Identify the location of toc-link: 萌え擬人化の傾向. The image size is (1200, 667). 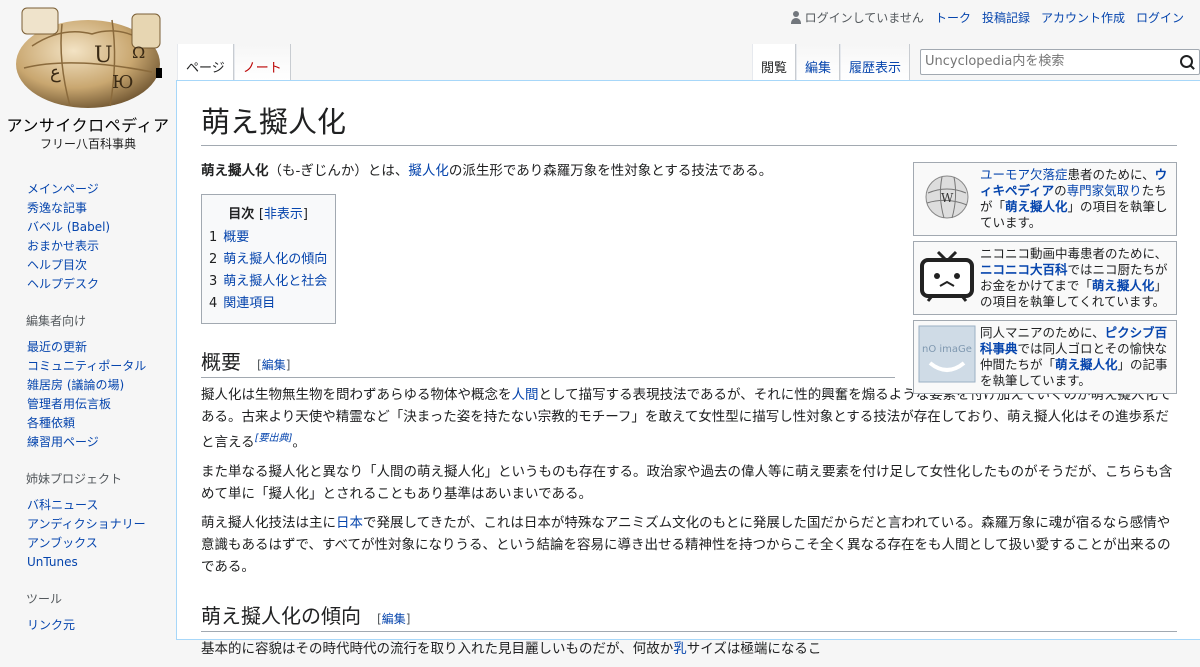
(275, 259).